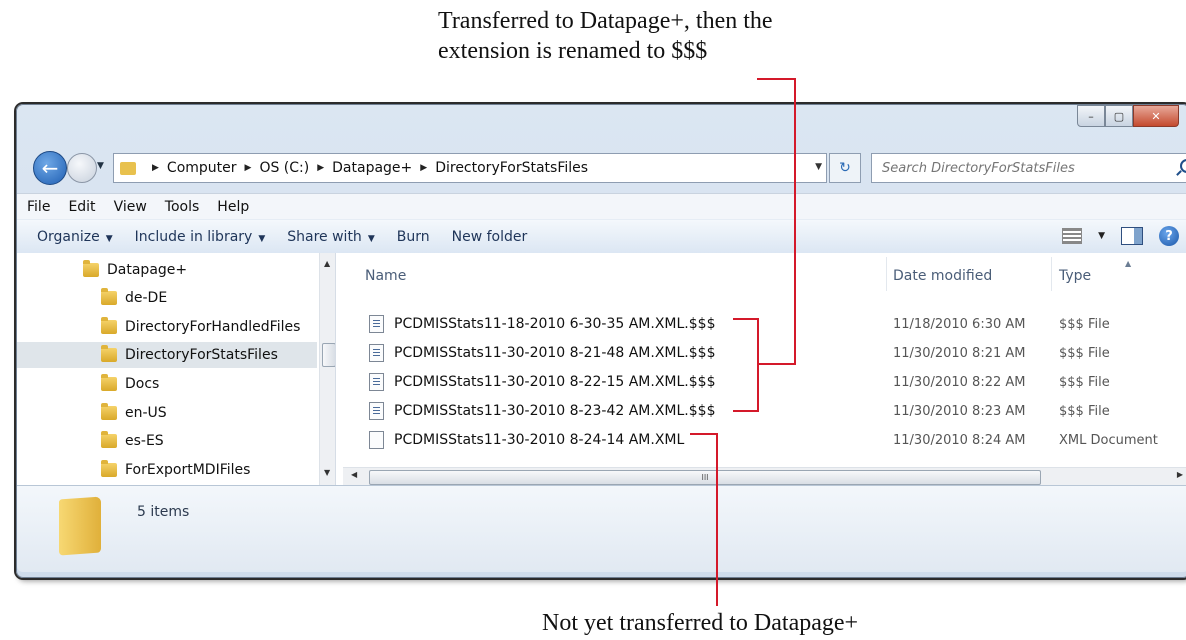 This screenshot has width=1186, height=640. What do you see at coordinates (81, 207) in the screenshot?
I see `menu-edit: Edit` at bounding box center [81, 207].